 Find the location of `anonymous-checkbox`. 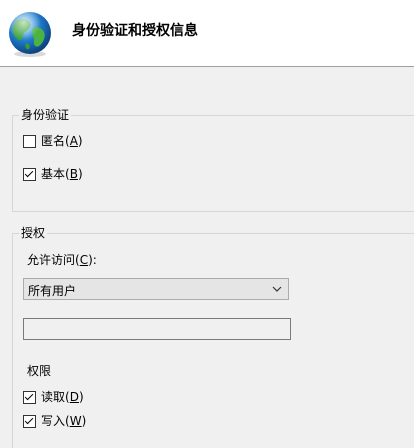

anonymous-checkbox is located at coordinates (29, 141).